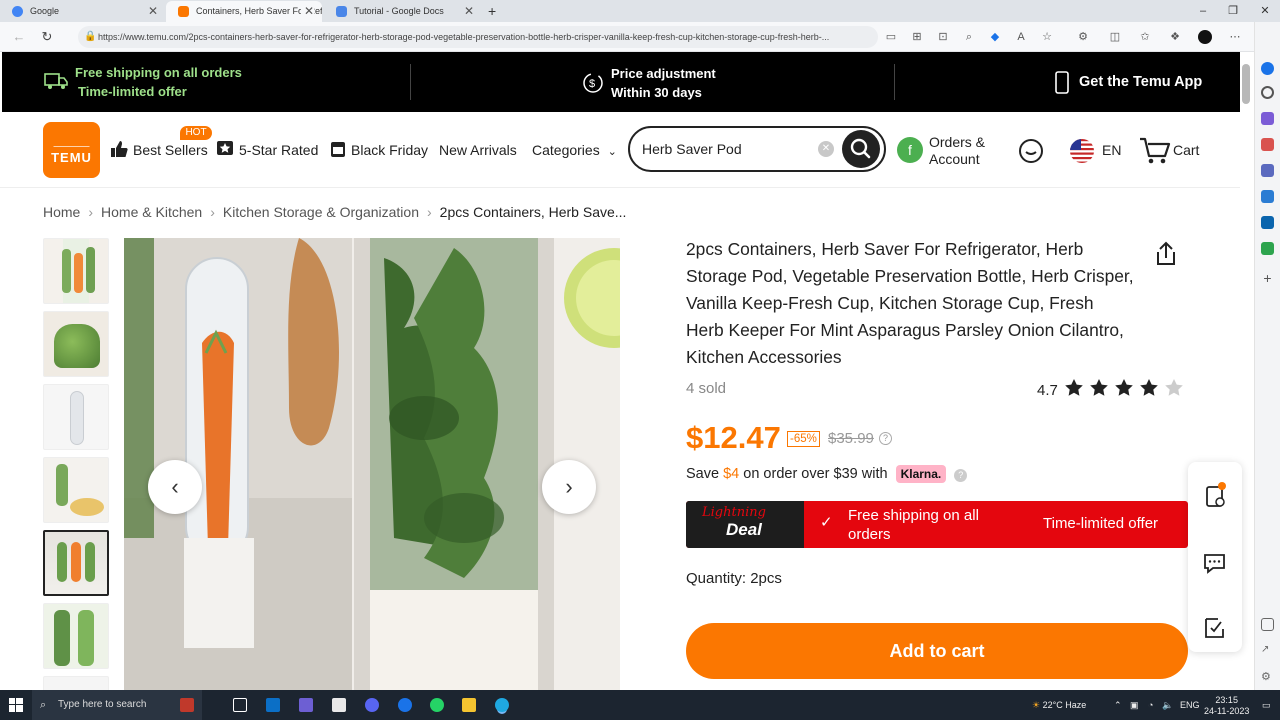 This screenshot has width=1280, height=720. Describe the element at coordinates (861, 149) in the screenshot. I see `search-button` at that location.